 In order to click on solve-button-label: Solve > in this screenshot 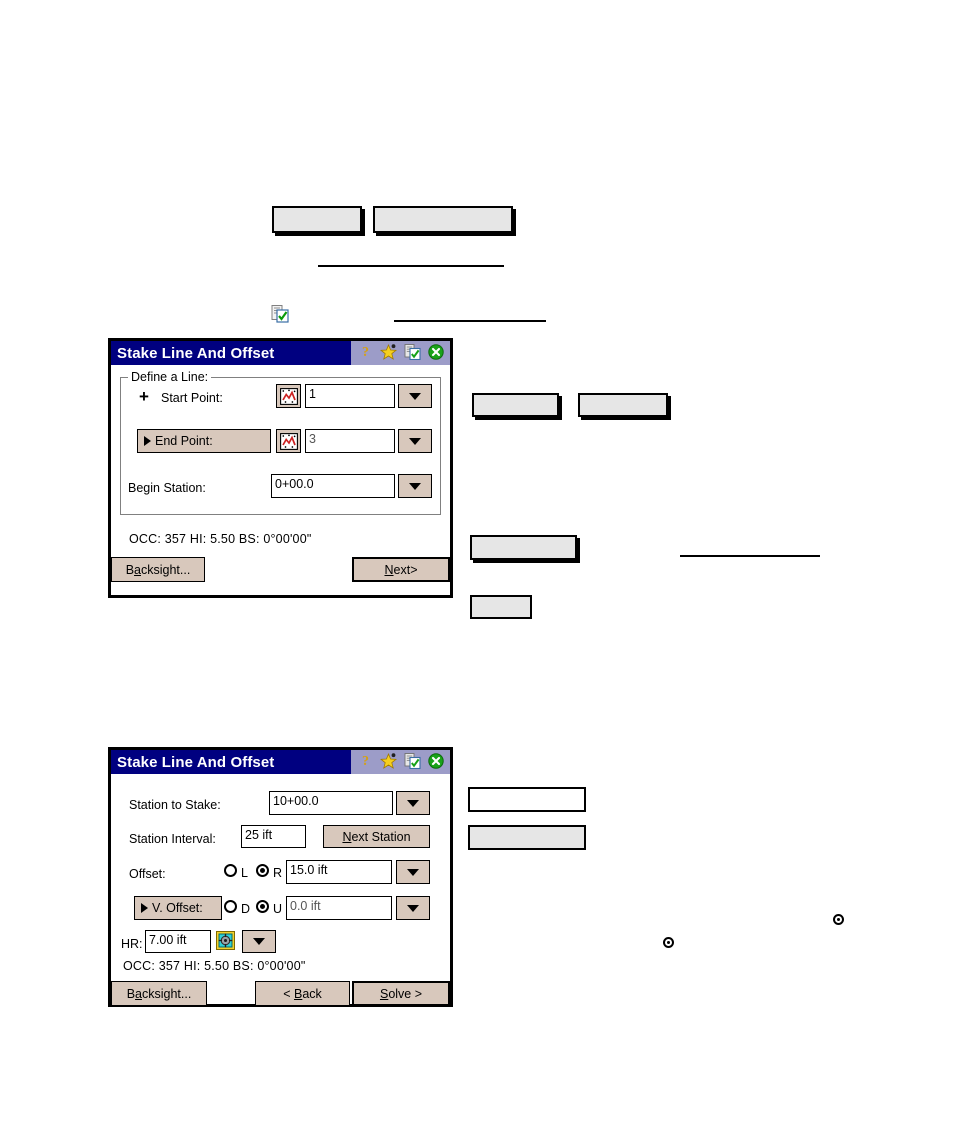, I will do `click(401, 993)`.